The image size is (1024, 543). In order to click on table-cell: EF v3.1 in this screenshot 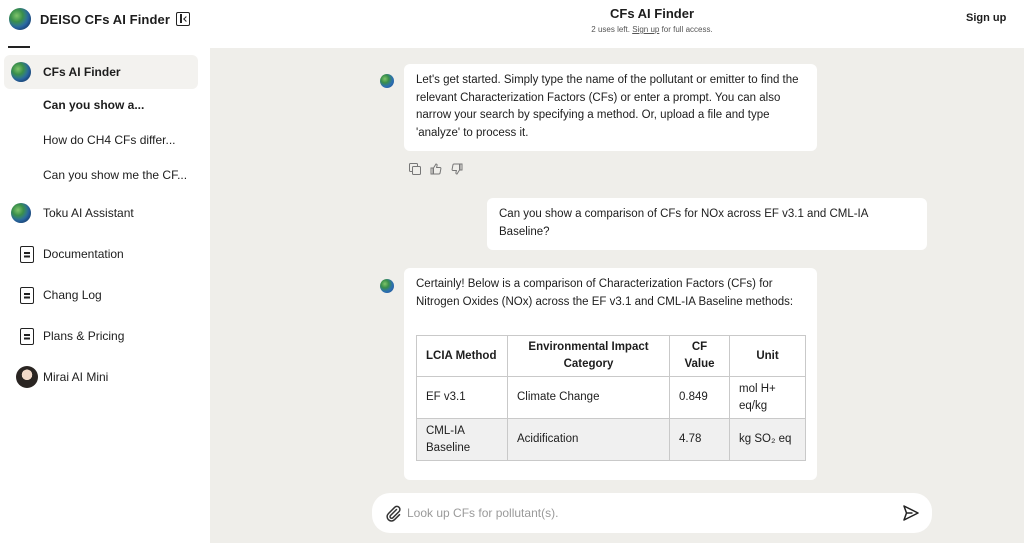, I will do `click(462, 397)`.